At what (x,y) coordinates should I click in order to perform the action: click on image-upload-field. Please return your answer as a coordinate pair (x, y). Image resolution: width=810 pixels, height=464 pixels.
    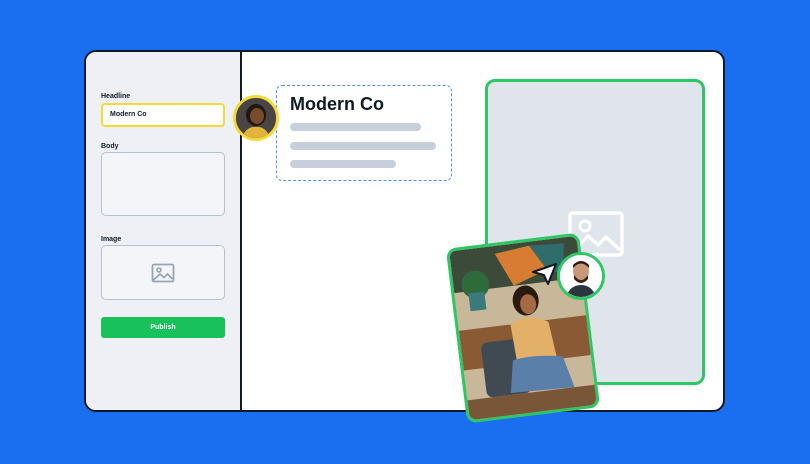
    Looking at the image, I should click on (163, 272).